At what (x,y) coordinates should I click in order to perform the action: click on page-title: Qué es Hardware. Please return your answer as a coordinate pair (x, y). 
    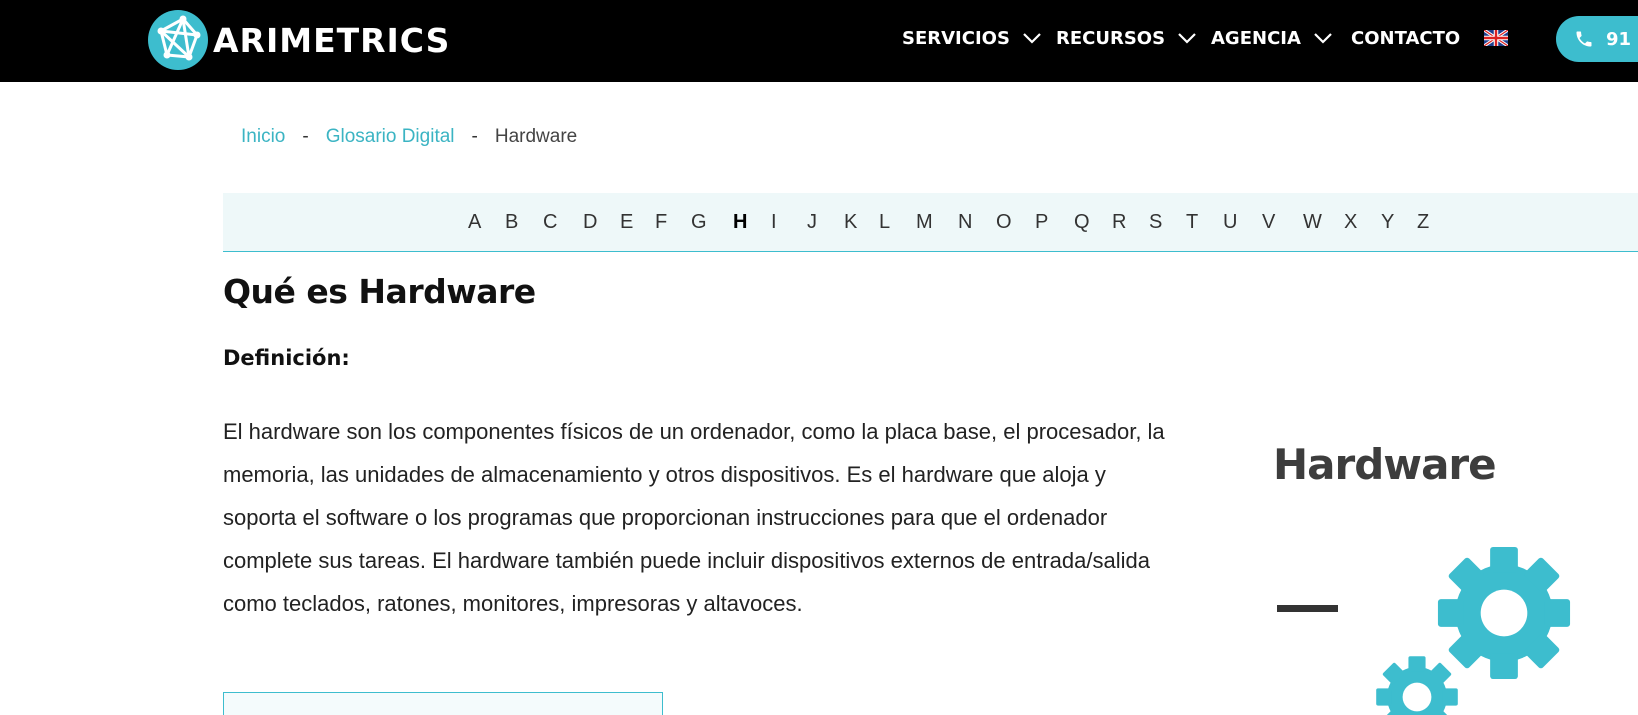
    Looking at the image, I should click on (379, 291).